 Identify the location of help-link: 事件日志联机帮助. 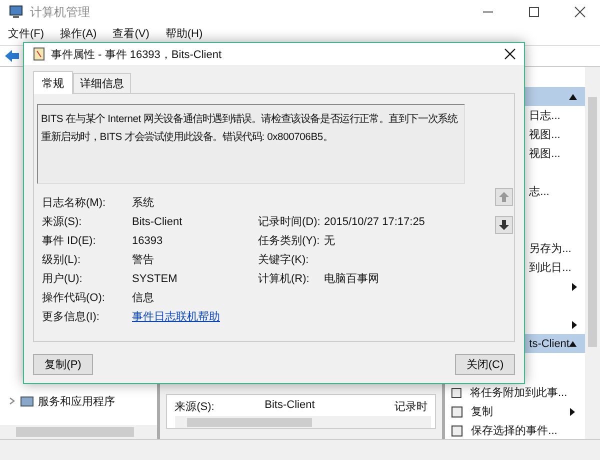
(176, 317).